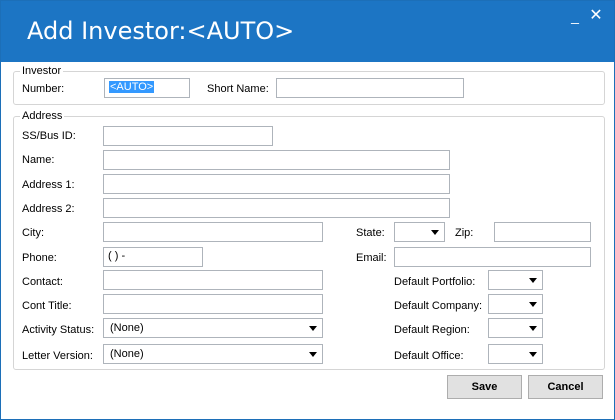 This screenshot has height=420, width=615. Describe the element at coordinates (464, 233) in the screenshot. I see `zip-label: Zip:` at that location.